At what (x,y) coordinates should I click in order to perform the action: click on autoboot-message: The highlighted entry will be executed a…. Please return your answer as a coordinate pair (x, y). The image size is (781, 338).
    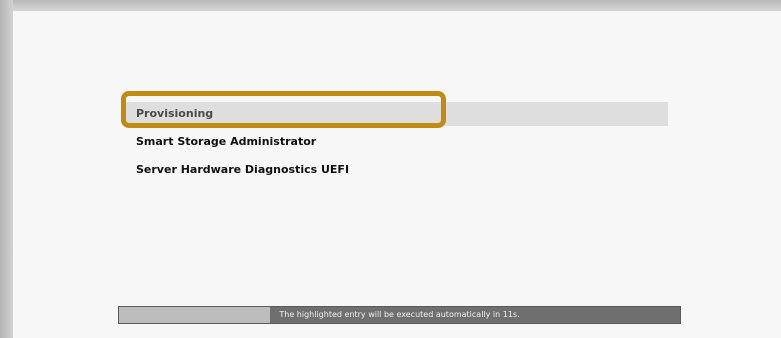
    Looking at the image, I should click on (399, 314).